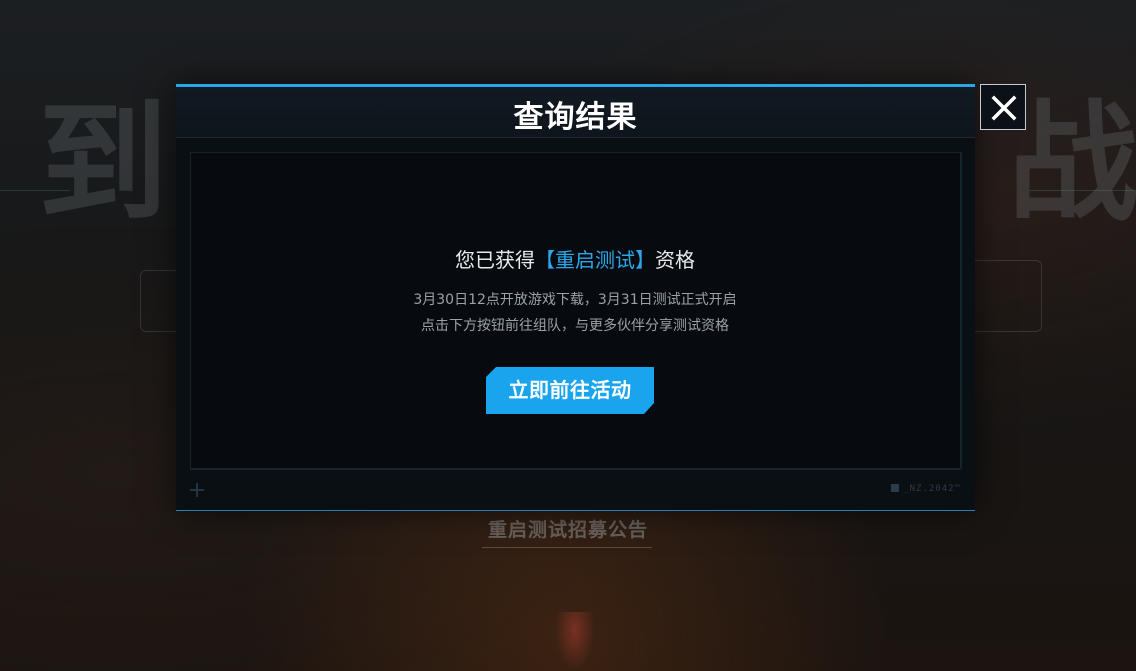 The height and width of the screenshot is (671, 1136). What do you see at coordinates (197, 490) in the screenshot?
I see `plus-icon` at bounding box center [197, 490].